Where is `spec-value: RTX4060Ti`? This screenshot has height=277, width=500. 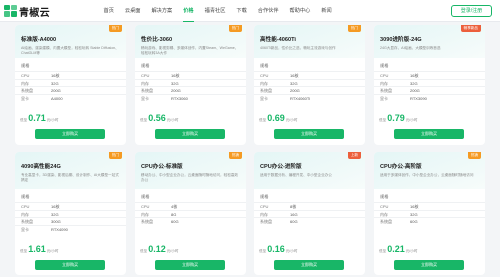 spec-value: RTX4060Ti is located at coordinates (300, 98).